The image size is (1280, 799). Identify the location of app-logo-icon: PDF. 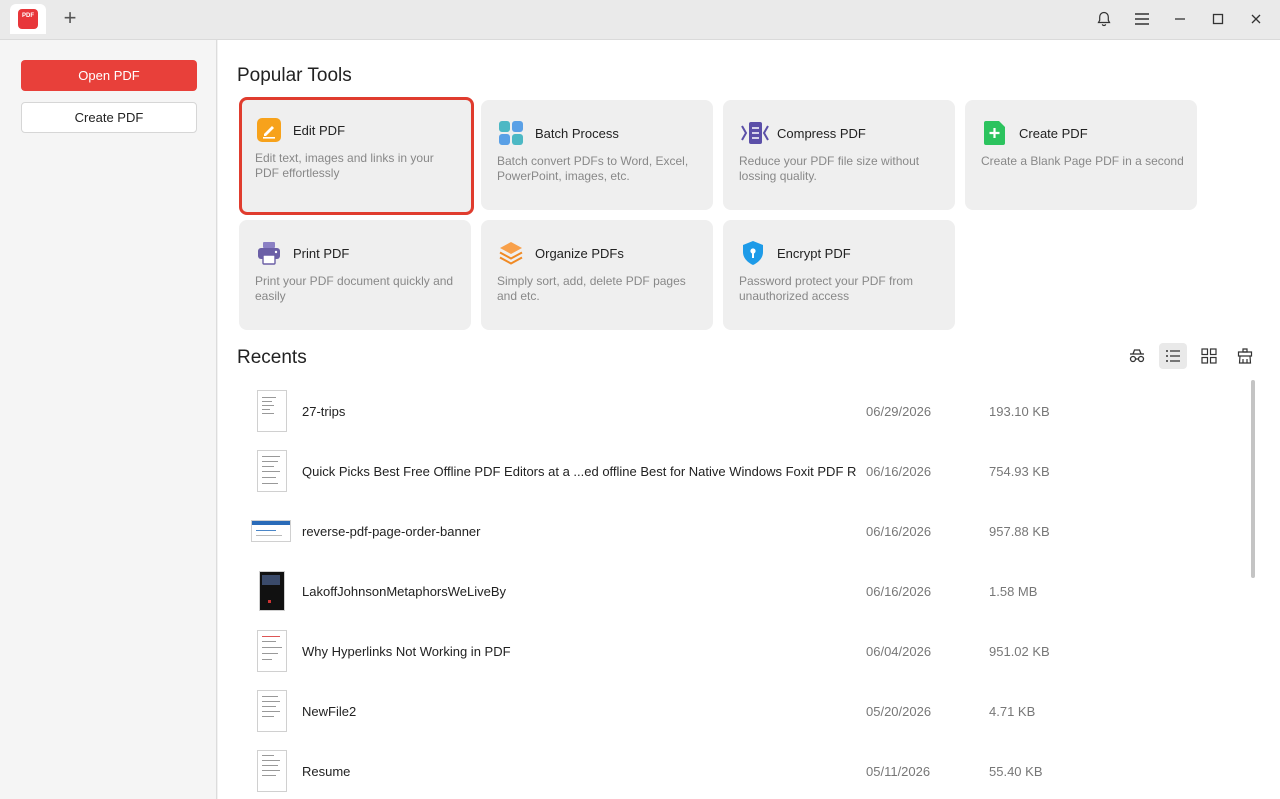
(28, 19).